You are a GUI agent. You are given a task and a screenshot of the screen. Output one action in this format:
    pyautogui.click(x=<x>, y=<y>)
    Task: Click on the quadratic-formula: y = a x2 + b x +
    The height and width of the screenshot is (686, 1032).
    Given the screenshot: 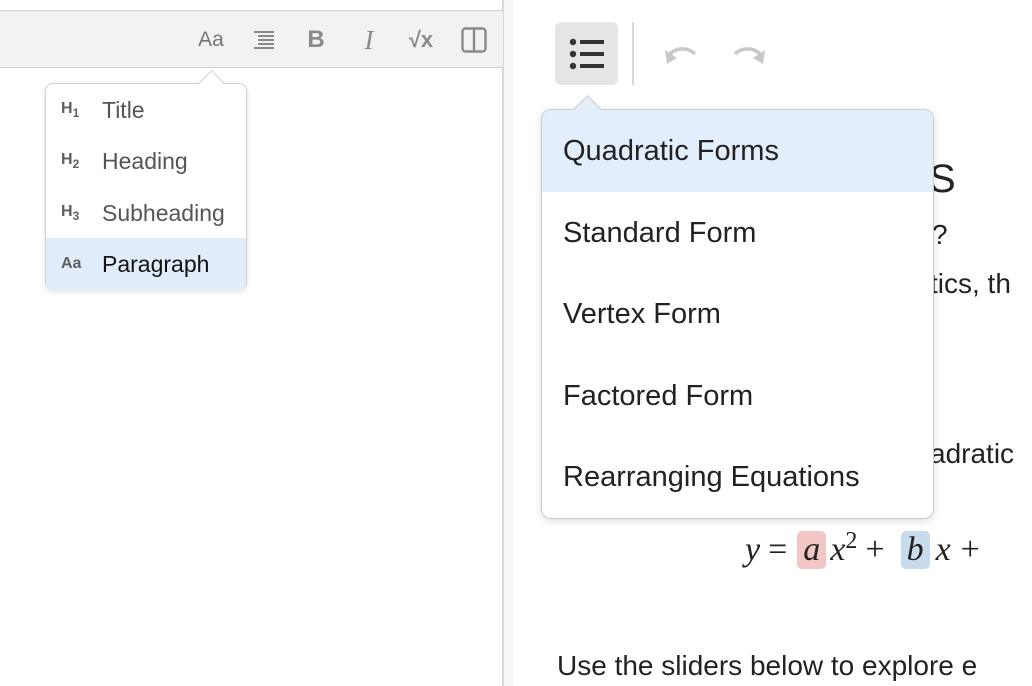 What is the action you would take?
    pyautogui.click(x=862, y=549)
    